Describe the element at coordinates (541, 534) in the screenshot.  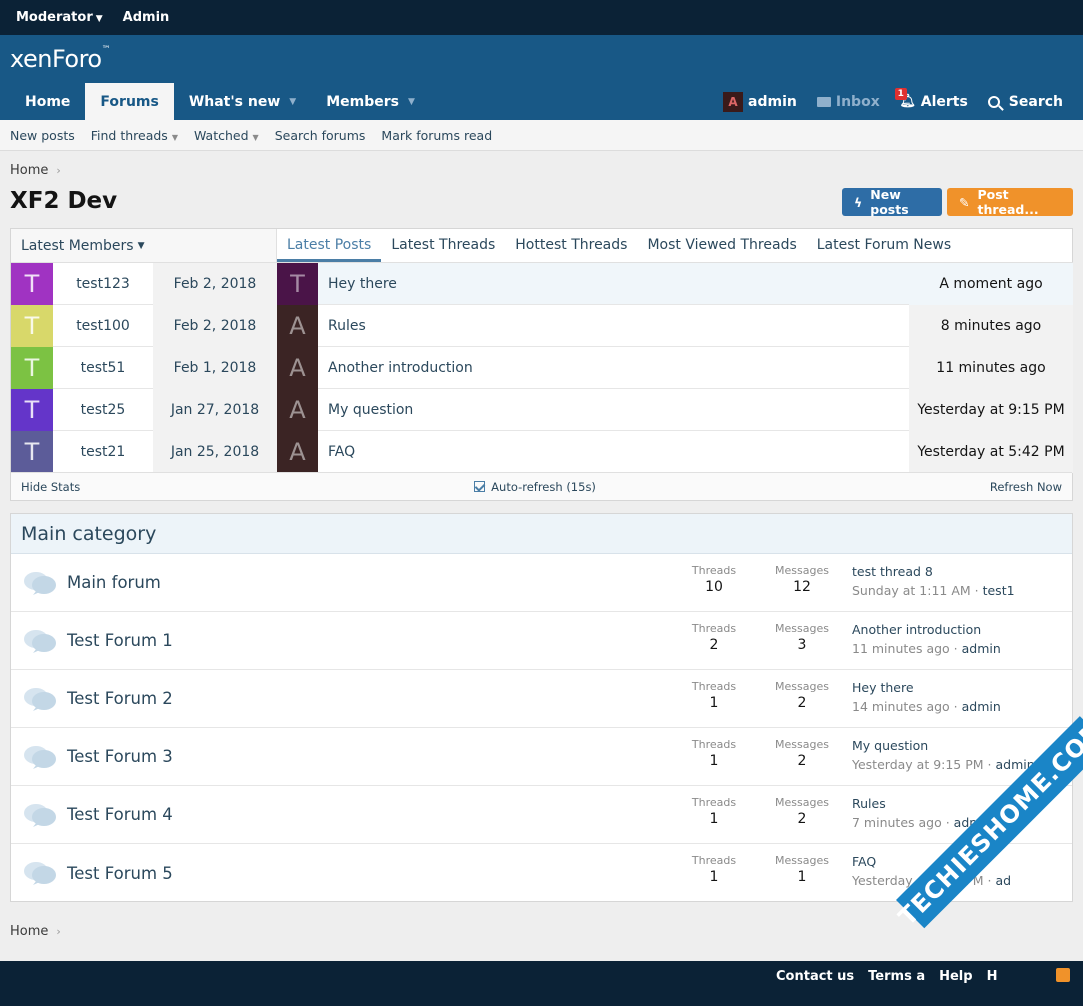
I see `category-title: Main category` at that location.